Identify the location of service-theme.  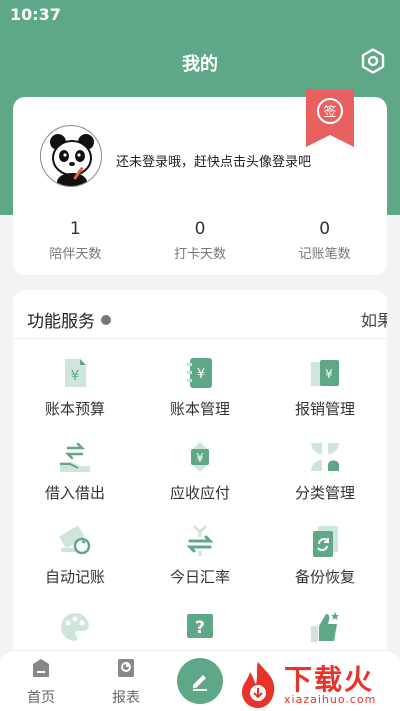
(75, 631).